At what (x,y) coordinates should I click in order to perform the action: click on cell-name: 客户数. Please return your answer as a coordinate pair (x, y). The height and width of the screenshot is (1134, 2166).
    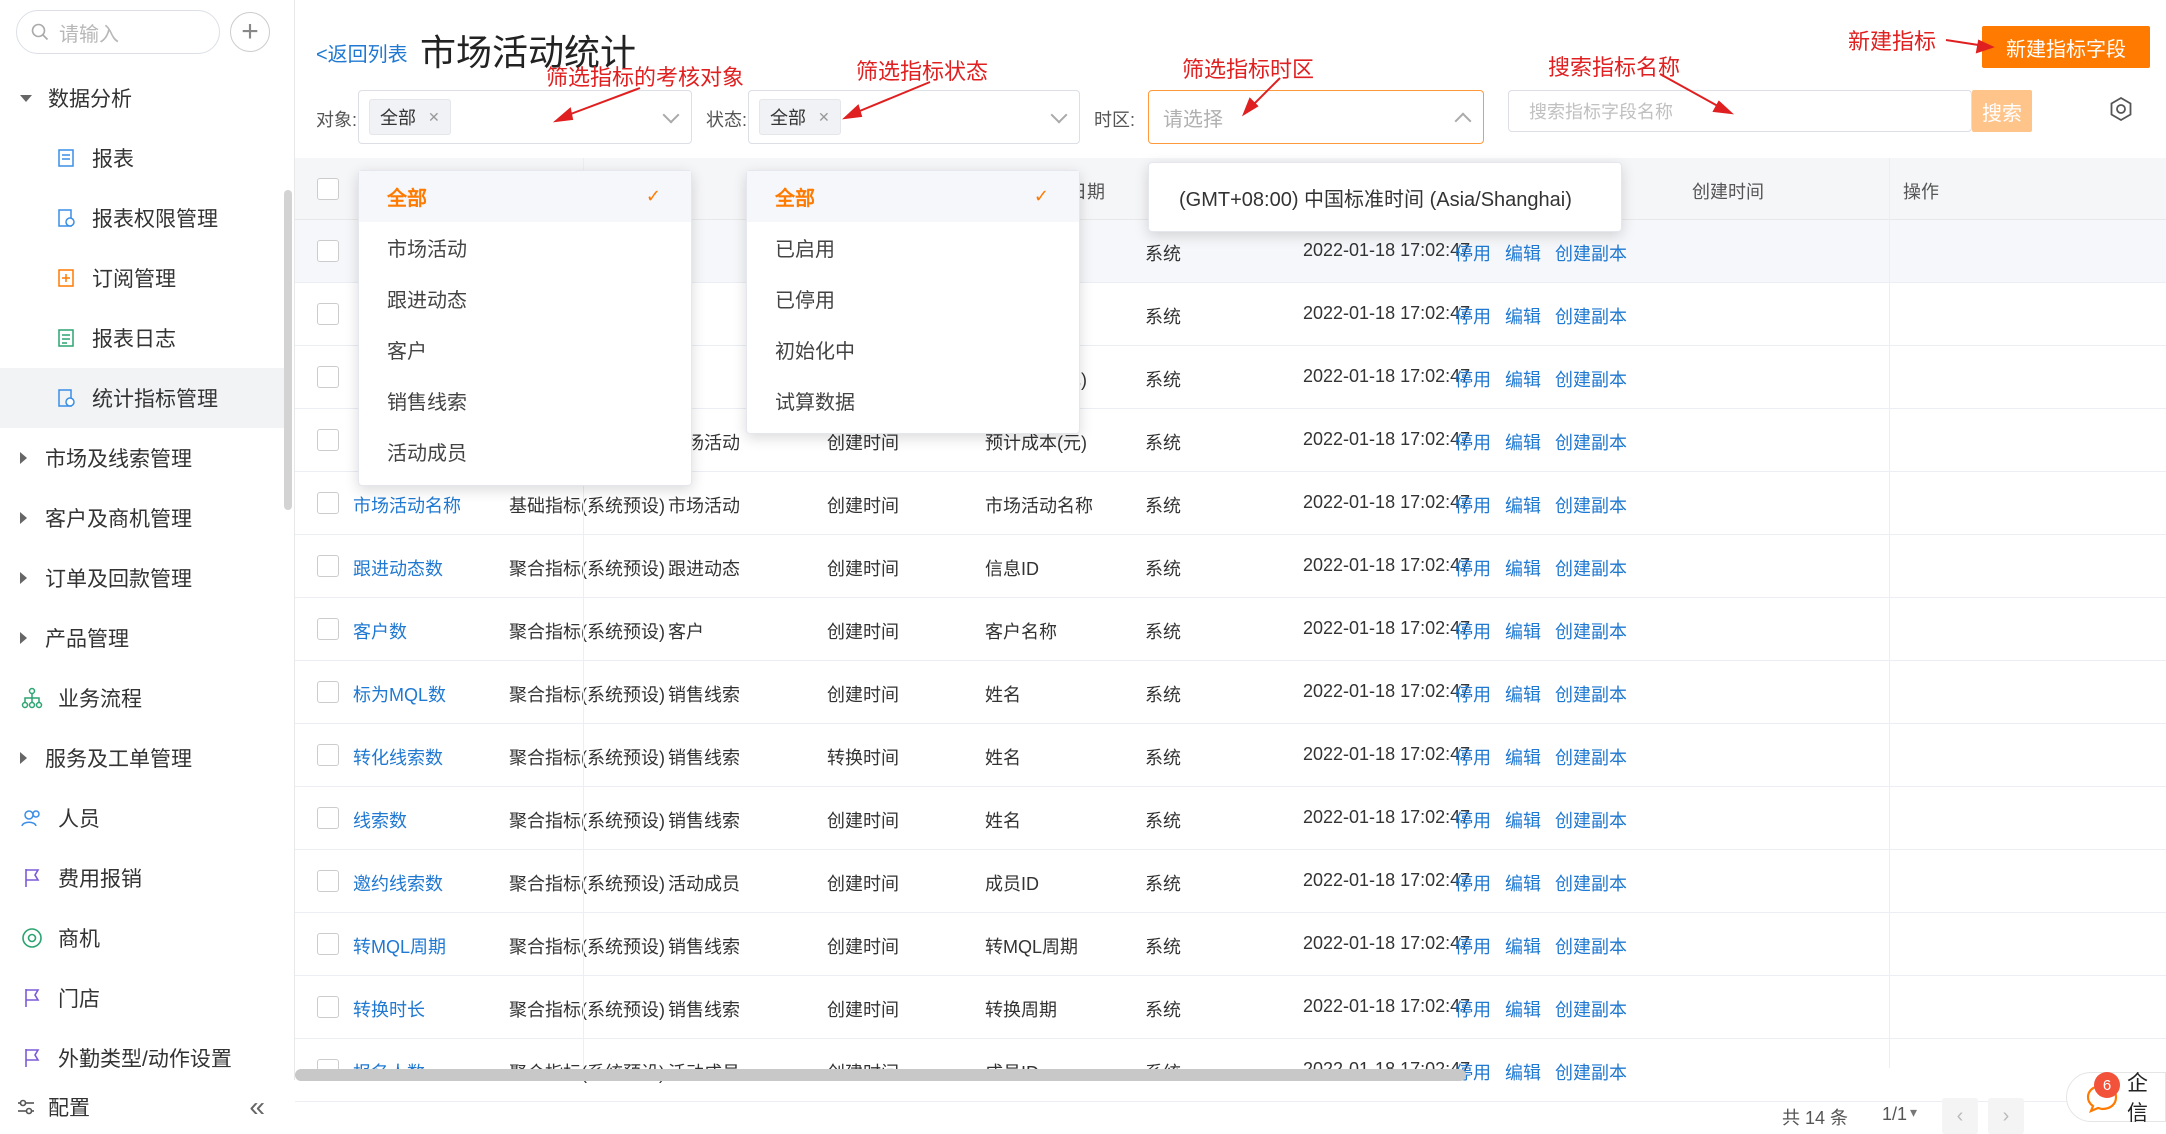
    Looking at the image, I should click on (380, 631).